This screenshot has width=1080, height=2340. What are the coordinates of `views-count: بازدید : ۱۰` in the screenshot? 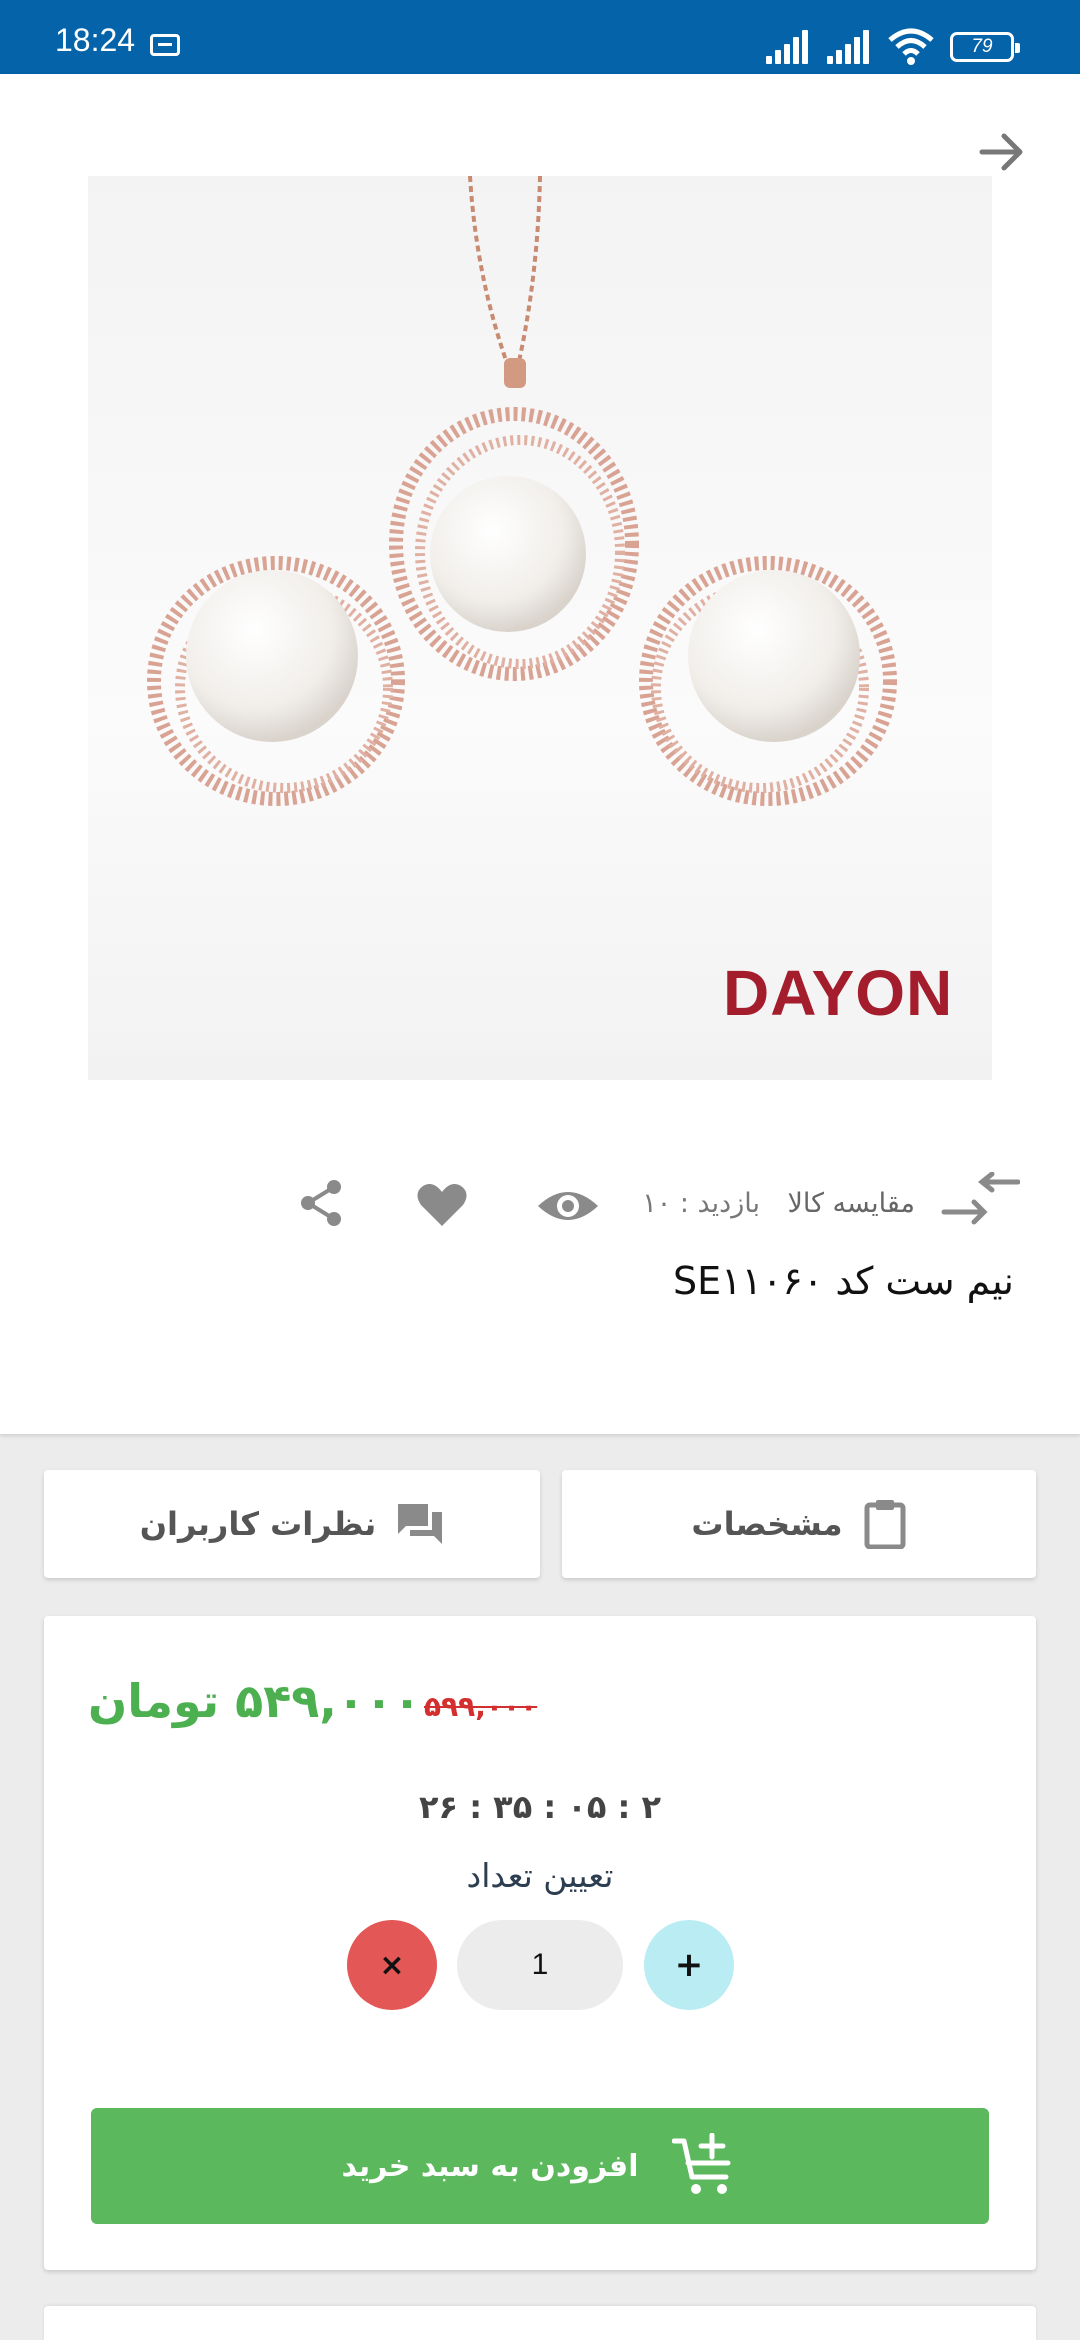 It's located at (701, 1203).